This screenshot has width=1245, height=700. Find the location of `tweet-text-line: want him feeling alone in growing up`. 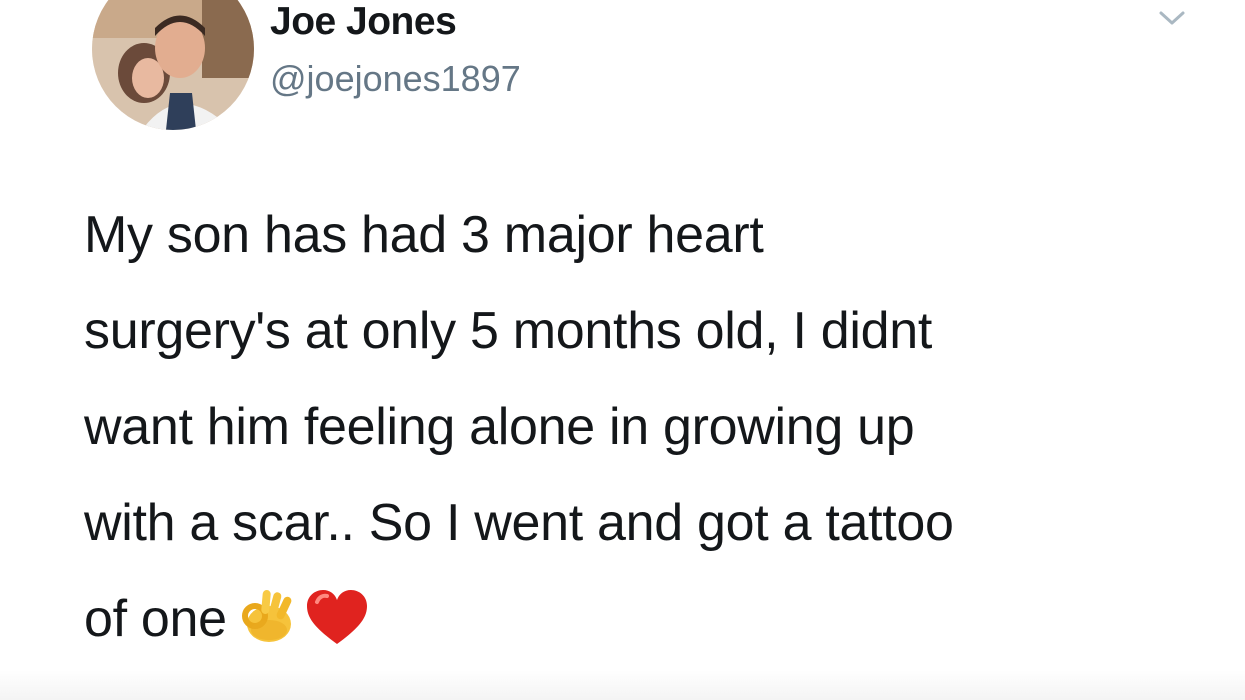

tweet-text-line: want him feeling alone in growing up is located at coordinates (499, 427).